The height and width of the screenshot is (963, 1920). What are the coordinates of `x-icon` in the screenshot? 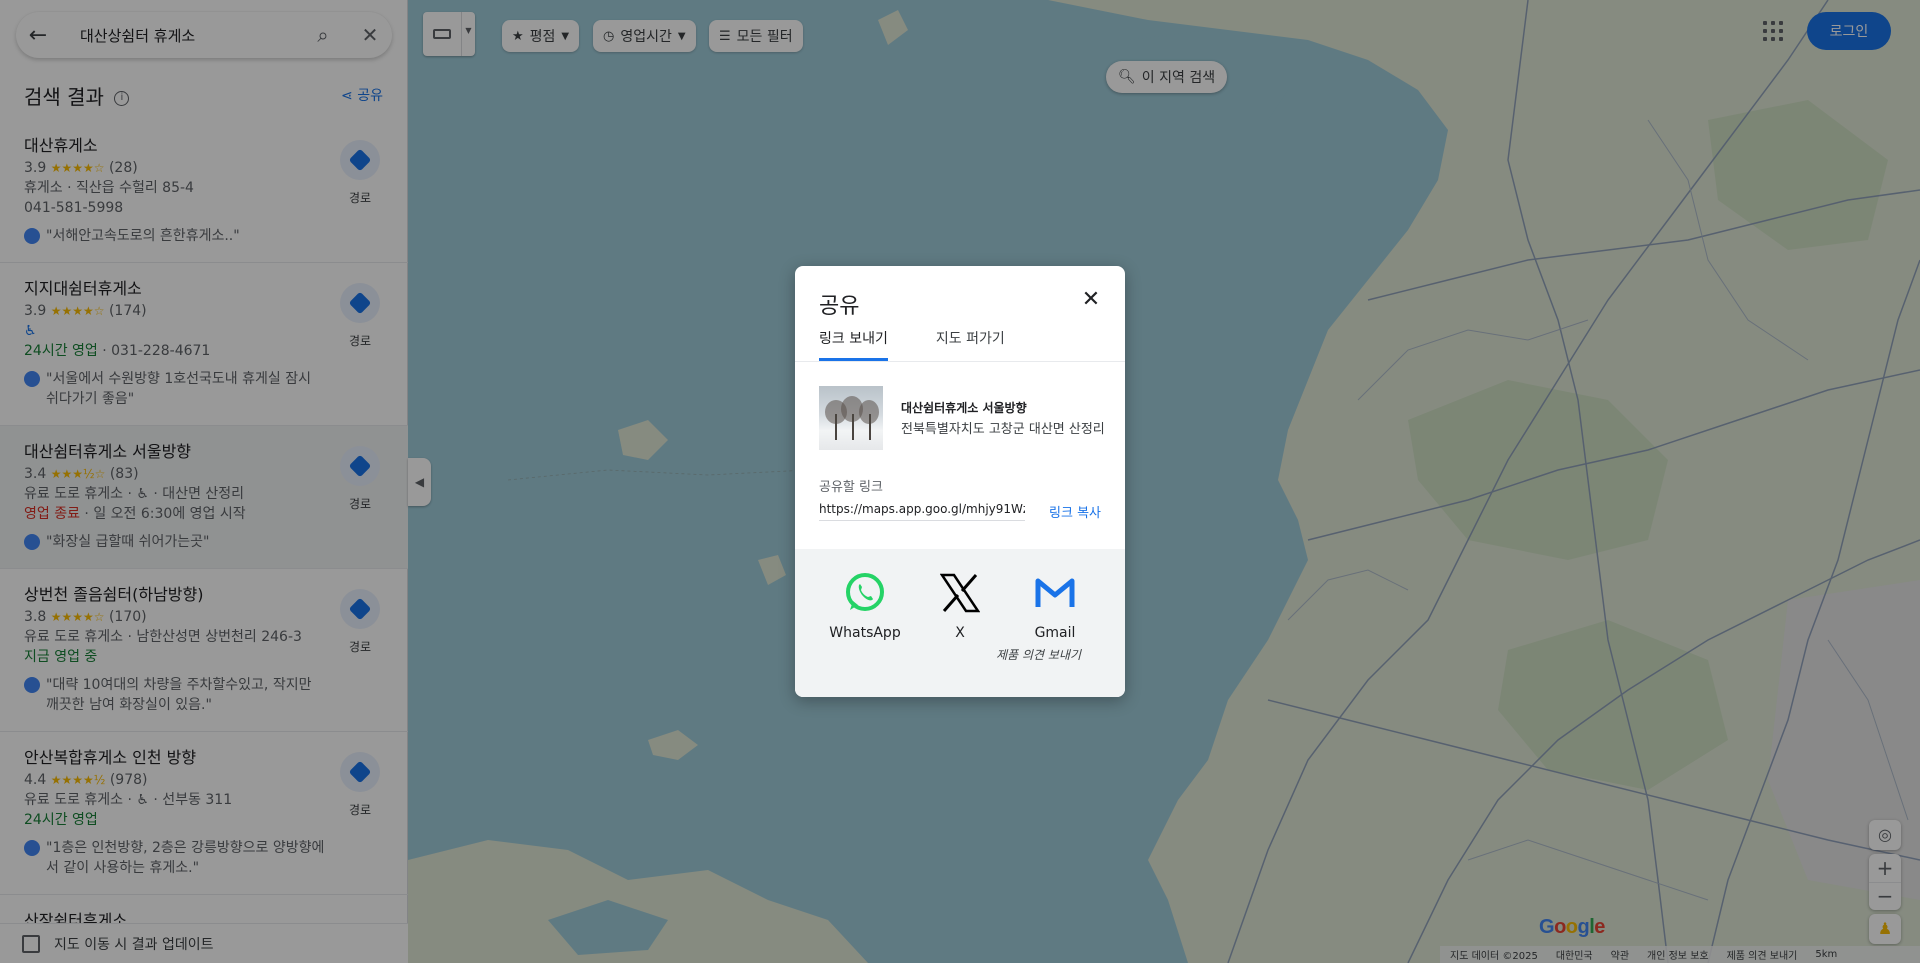 It's located at (960, 593).